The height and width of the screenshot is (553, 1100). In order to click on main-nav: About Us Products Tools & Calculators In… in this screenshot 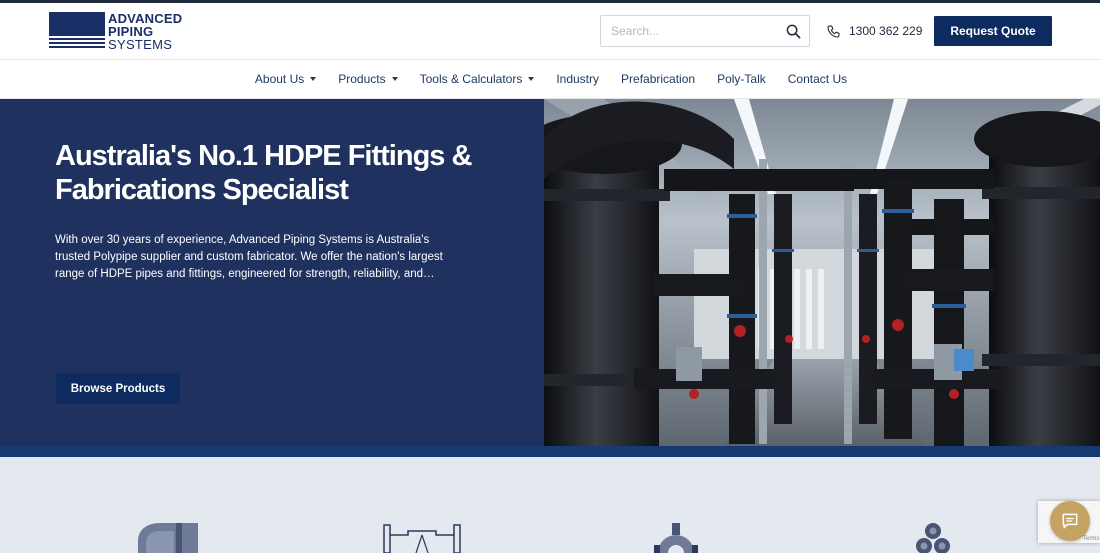, I will do `click(550, 79)`.